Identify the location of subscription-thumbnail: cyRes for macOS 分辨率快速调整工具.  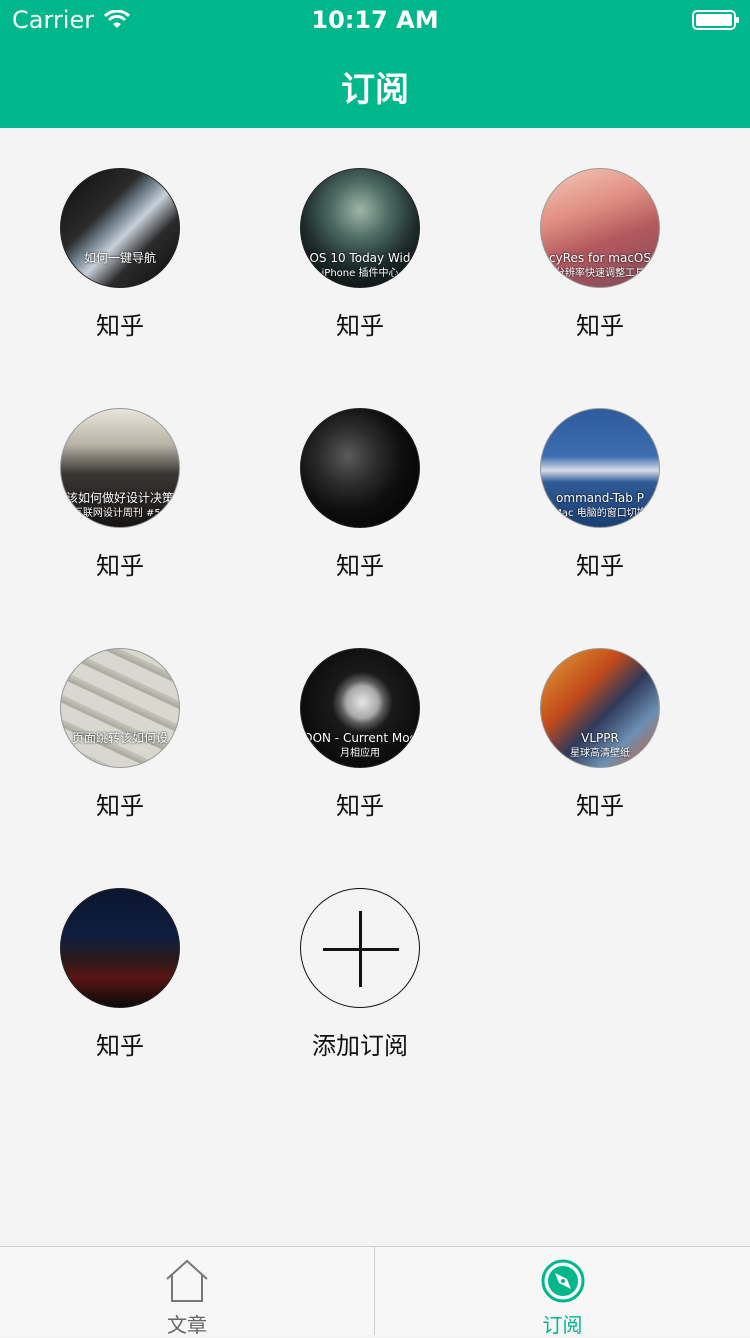
(600, 228).